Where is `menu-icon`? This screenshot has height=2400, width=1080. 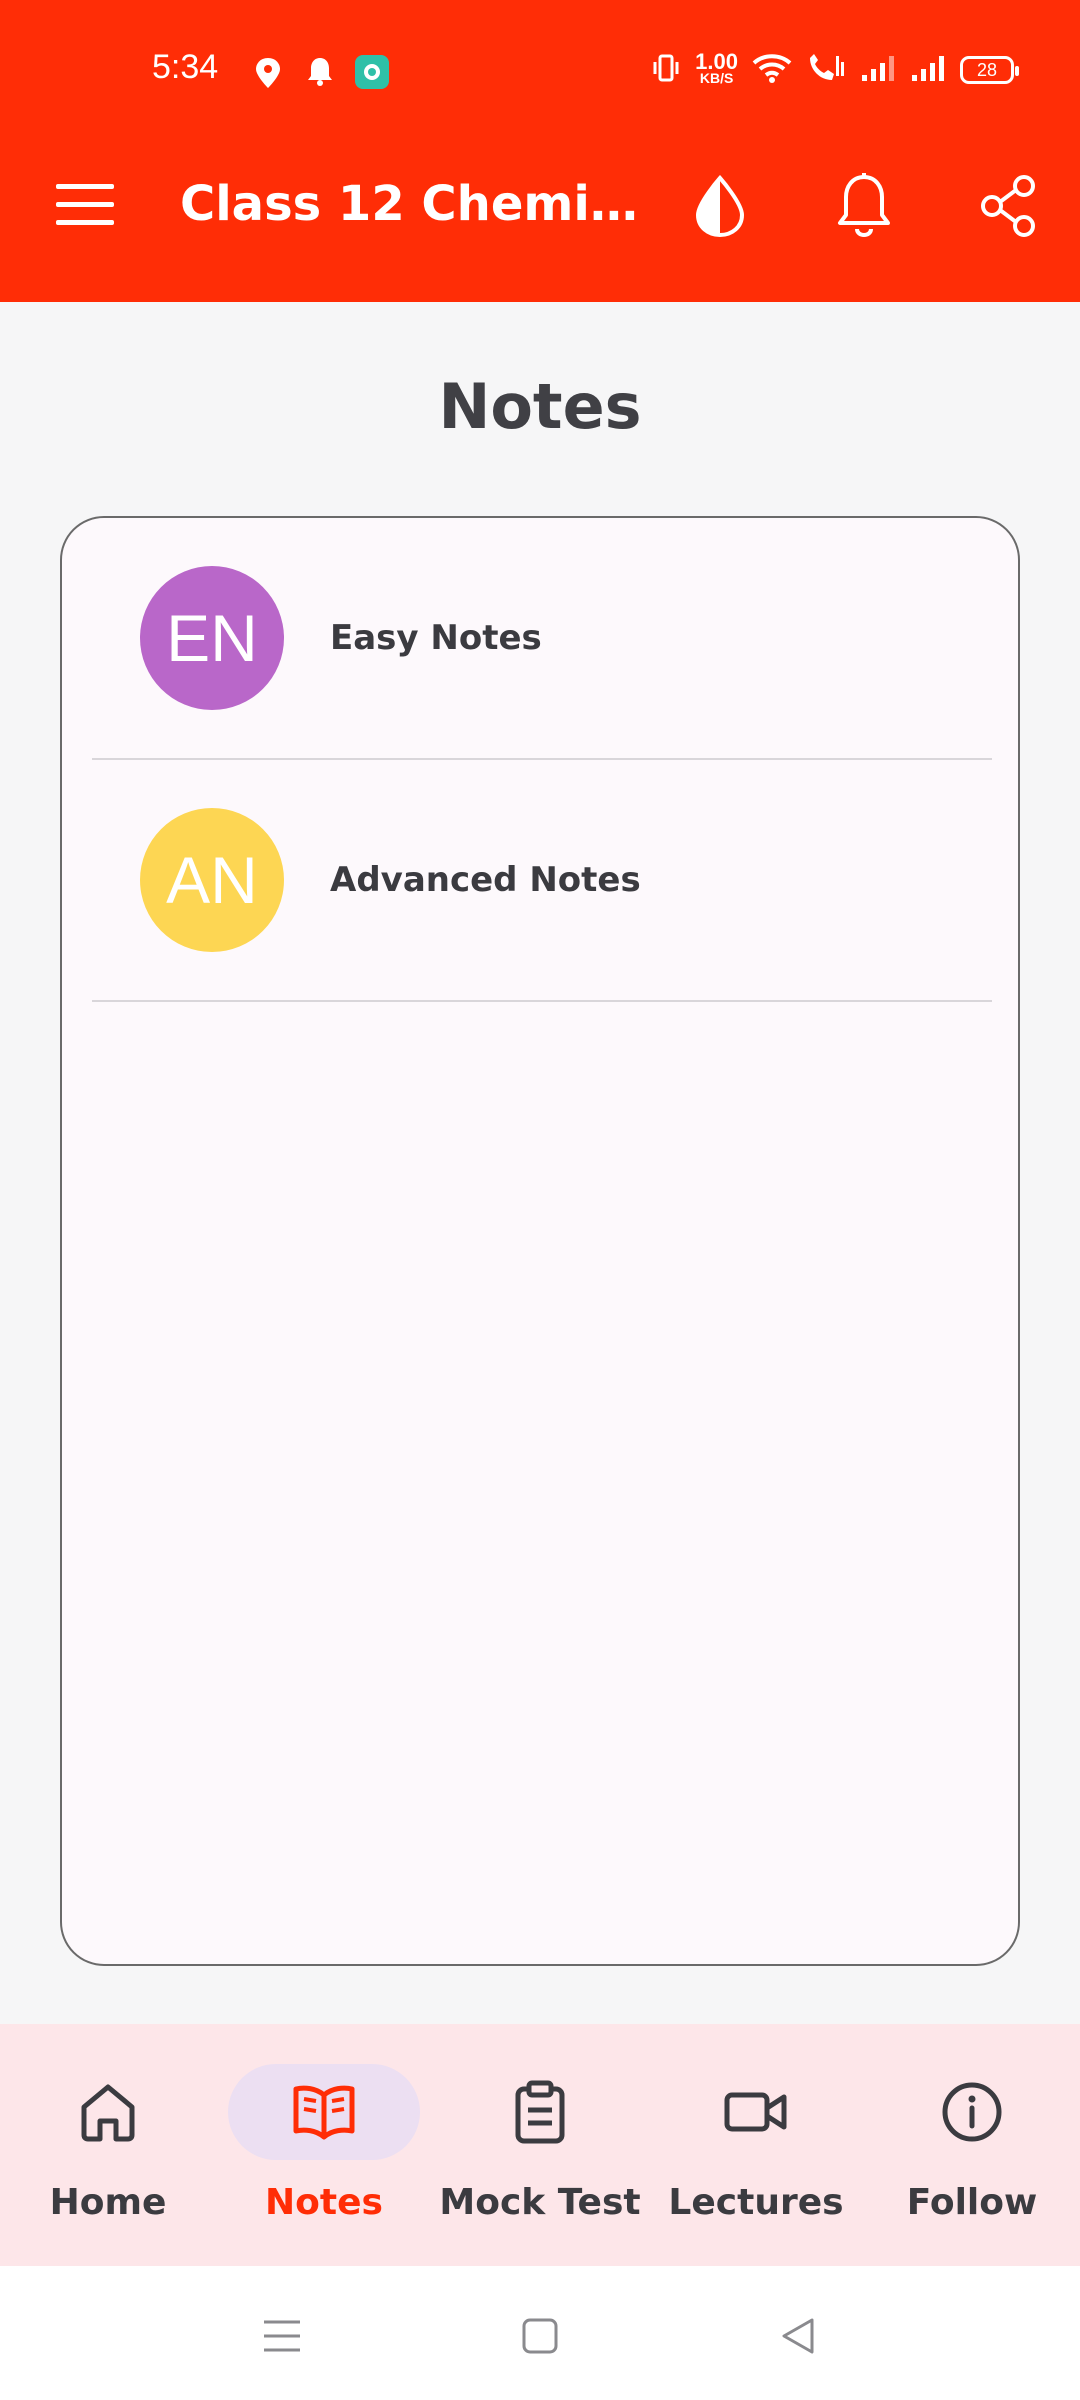 menu-icon is located at coordinates (85, 204).